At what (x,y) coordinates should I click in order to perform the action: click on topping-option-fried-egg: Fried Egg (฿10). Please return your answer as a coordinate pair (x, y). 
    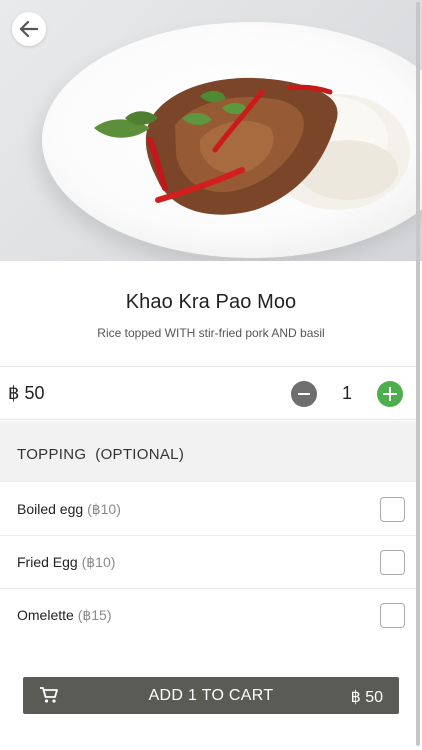
    Looking at the image, I should click on (208, 562).